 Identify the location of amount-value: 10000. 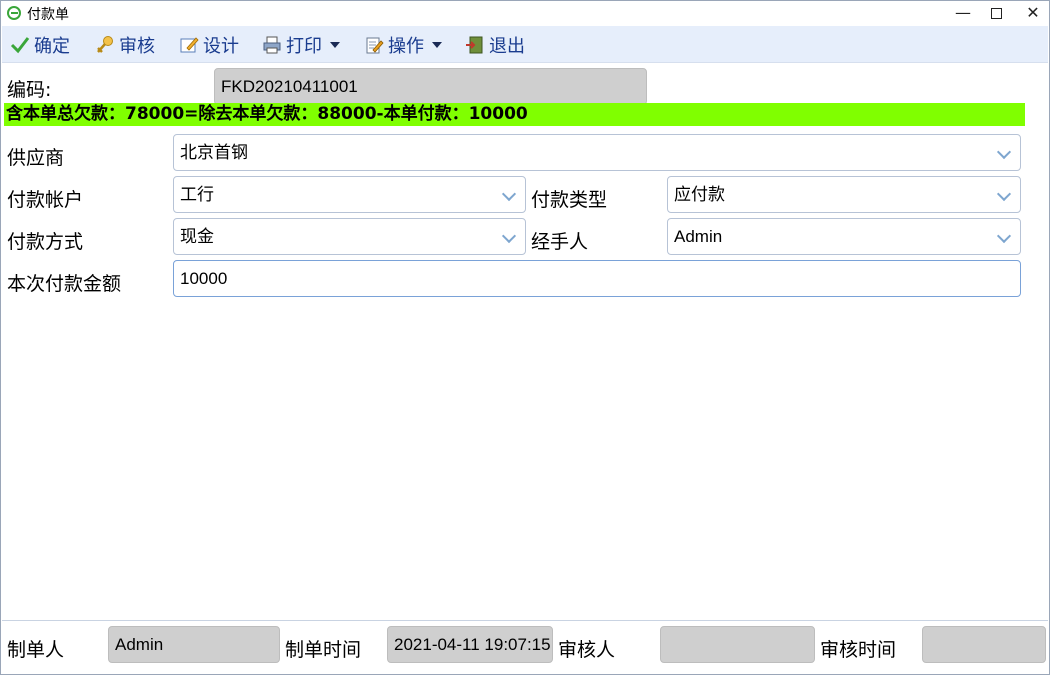
(204, 278).